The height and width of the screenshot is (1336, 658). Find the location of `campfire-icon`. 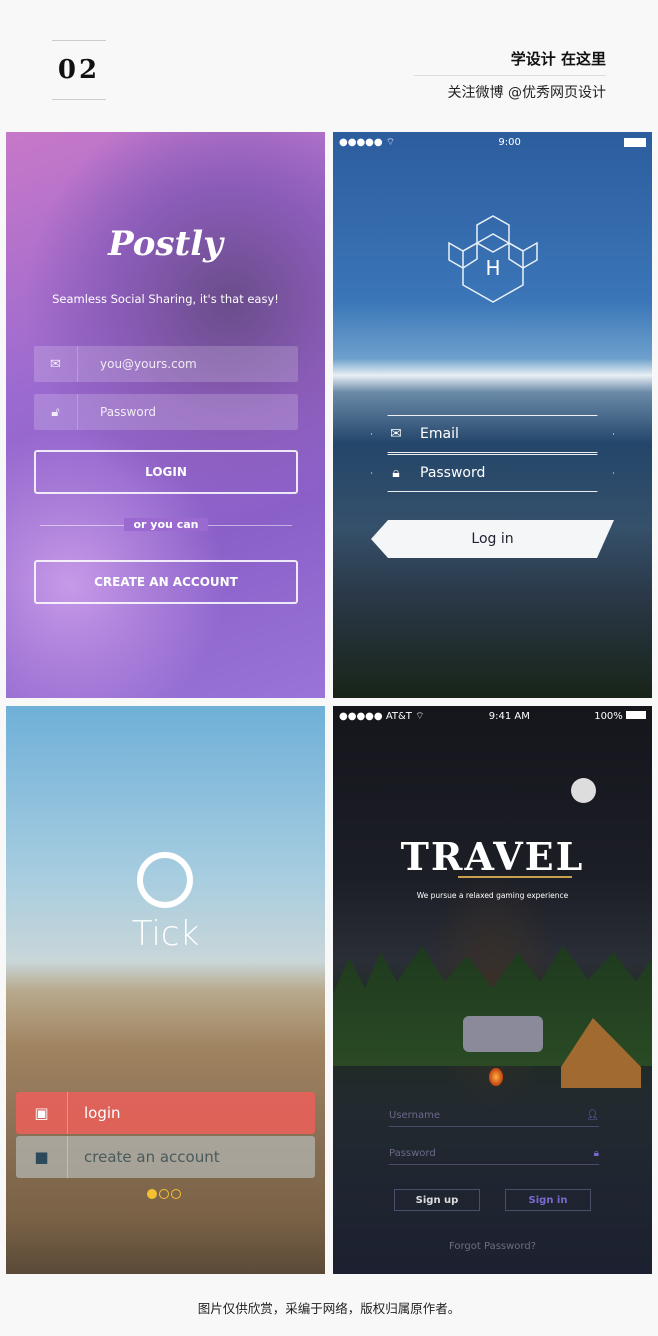

campfire-icon is located at coordinates (496, 1077).